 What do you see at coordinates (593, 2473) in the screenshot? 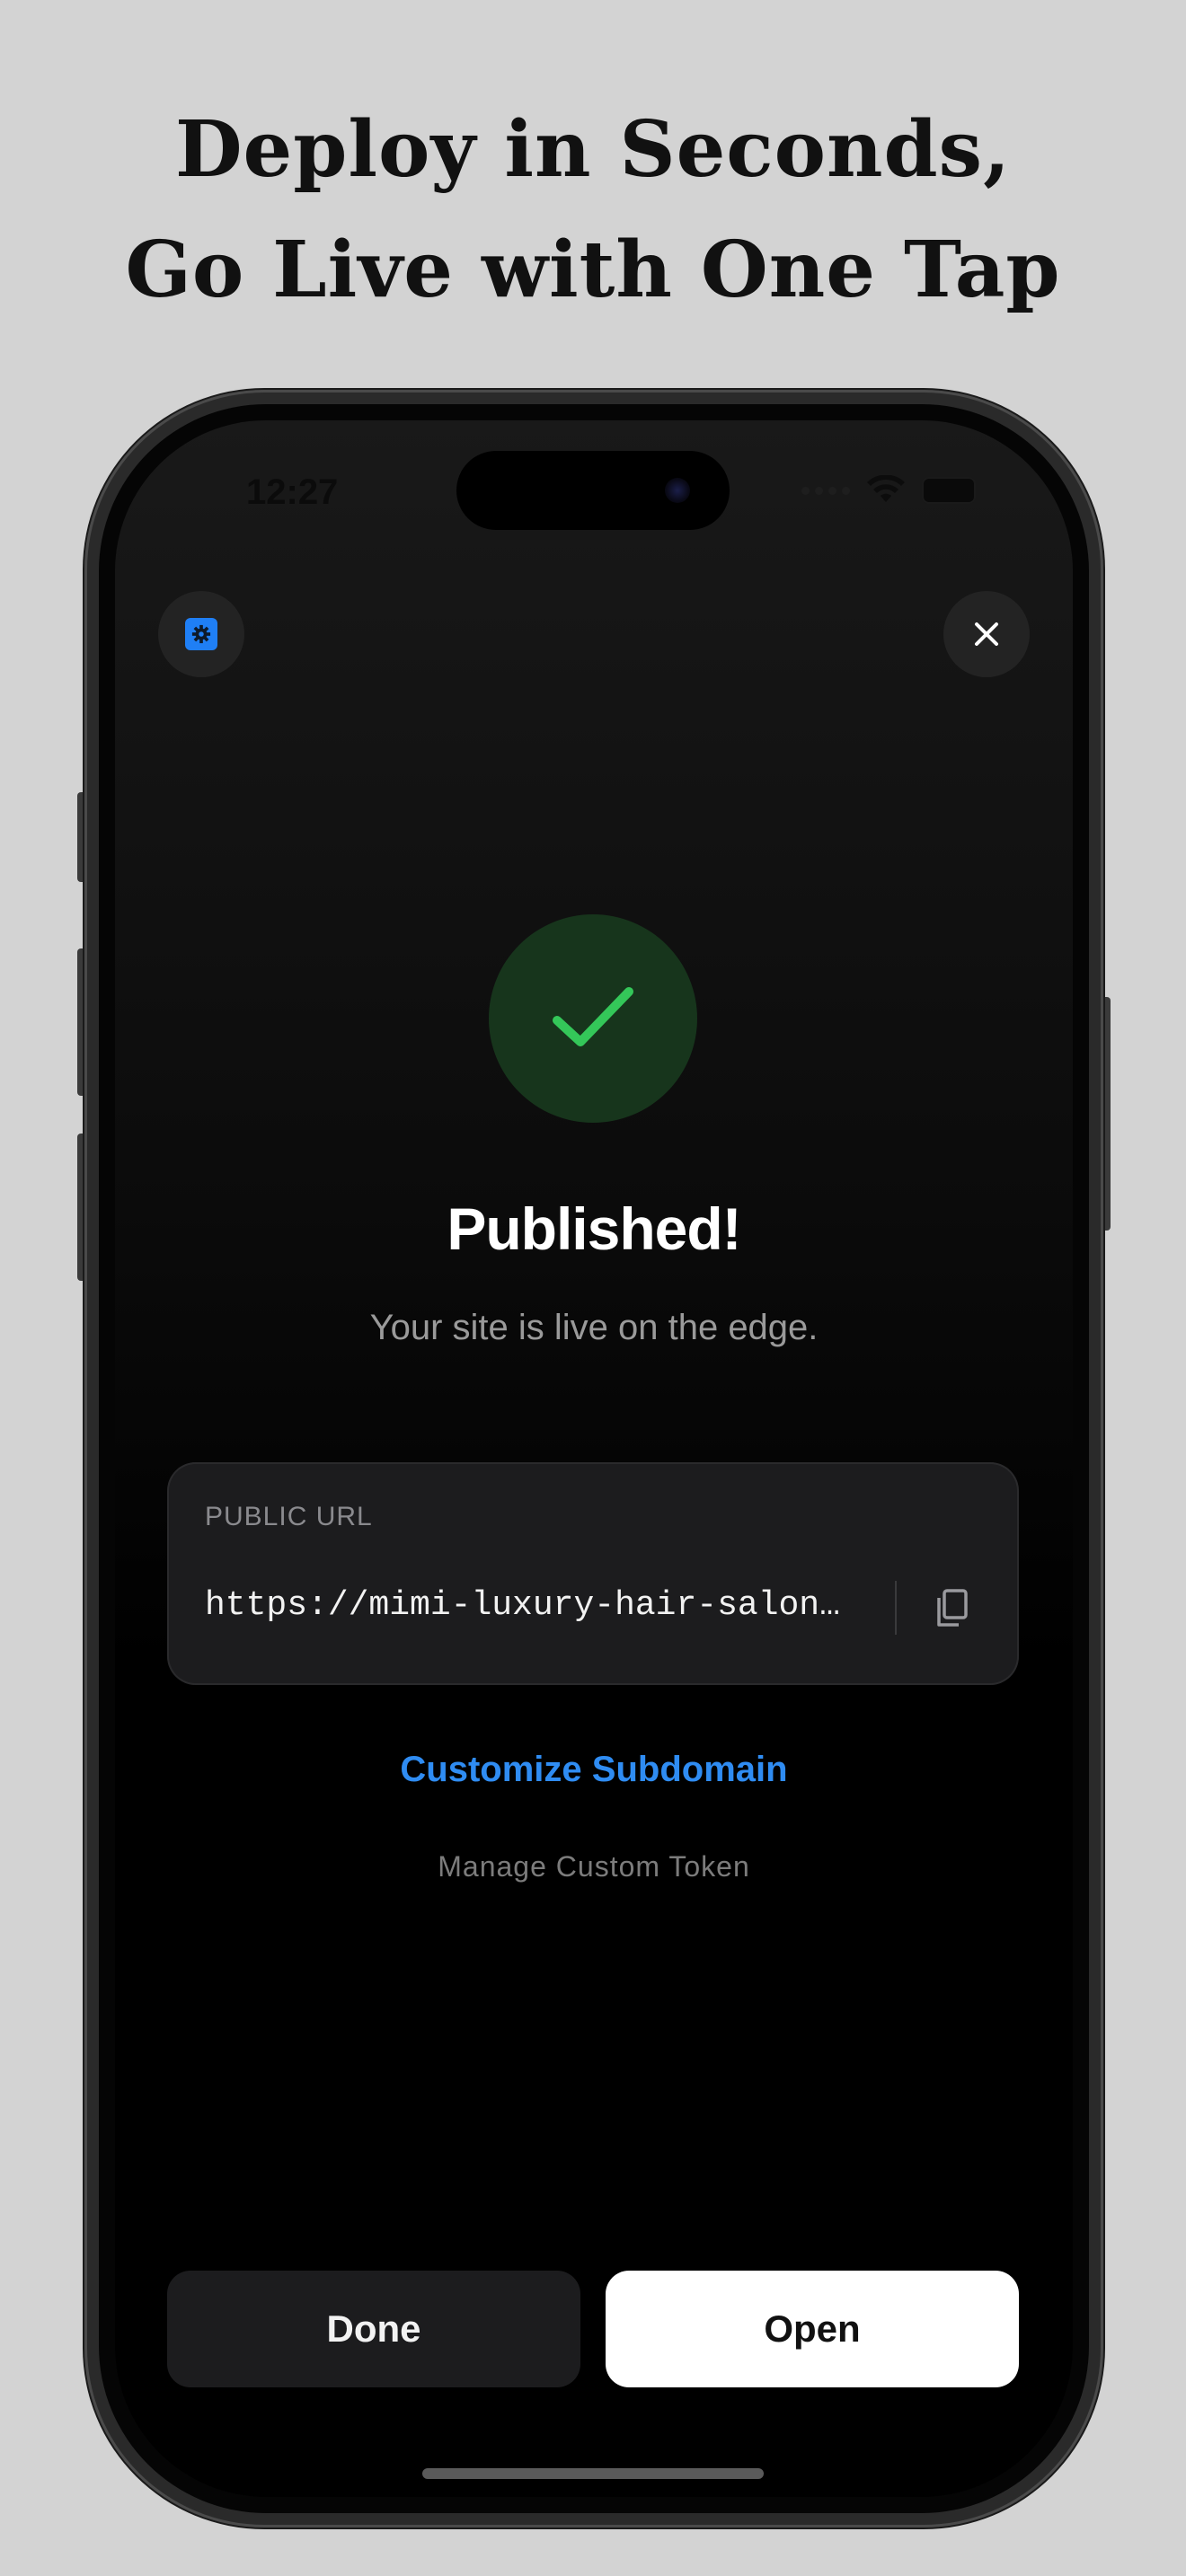
I see `home-indicator` at bounding box center [593, 2473].